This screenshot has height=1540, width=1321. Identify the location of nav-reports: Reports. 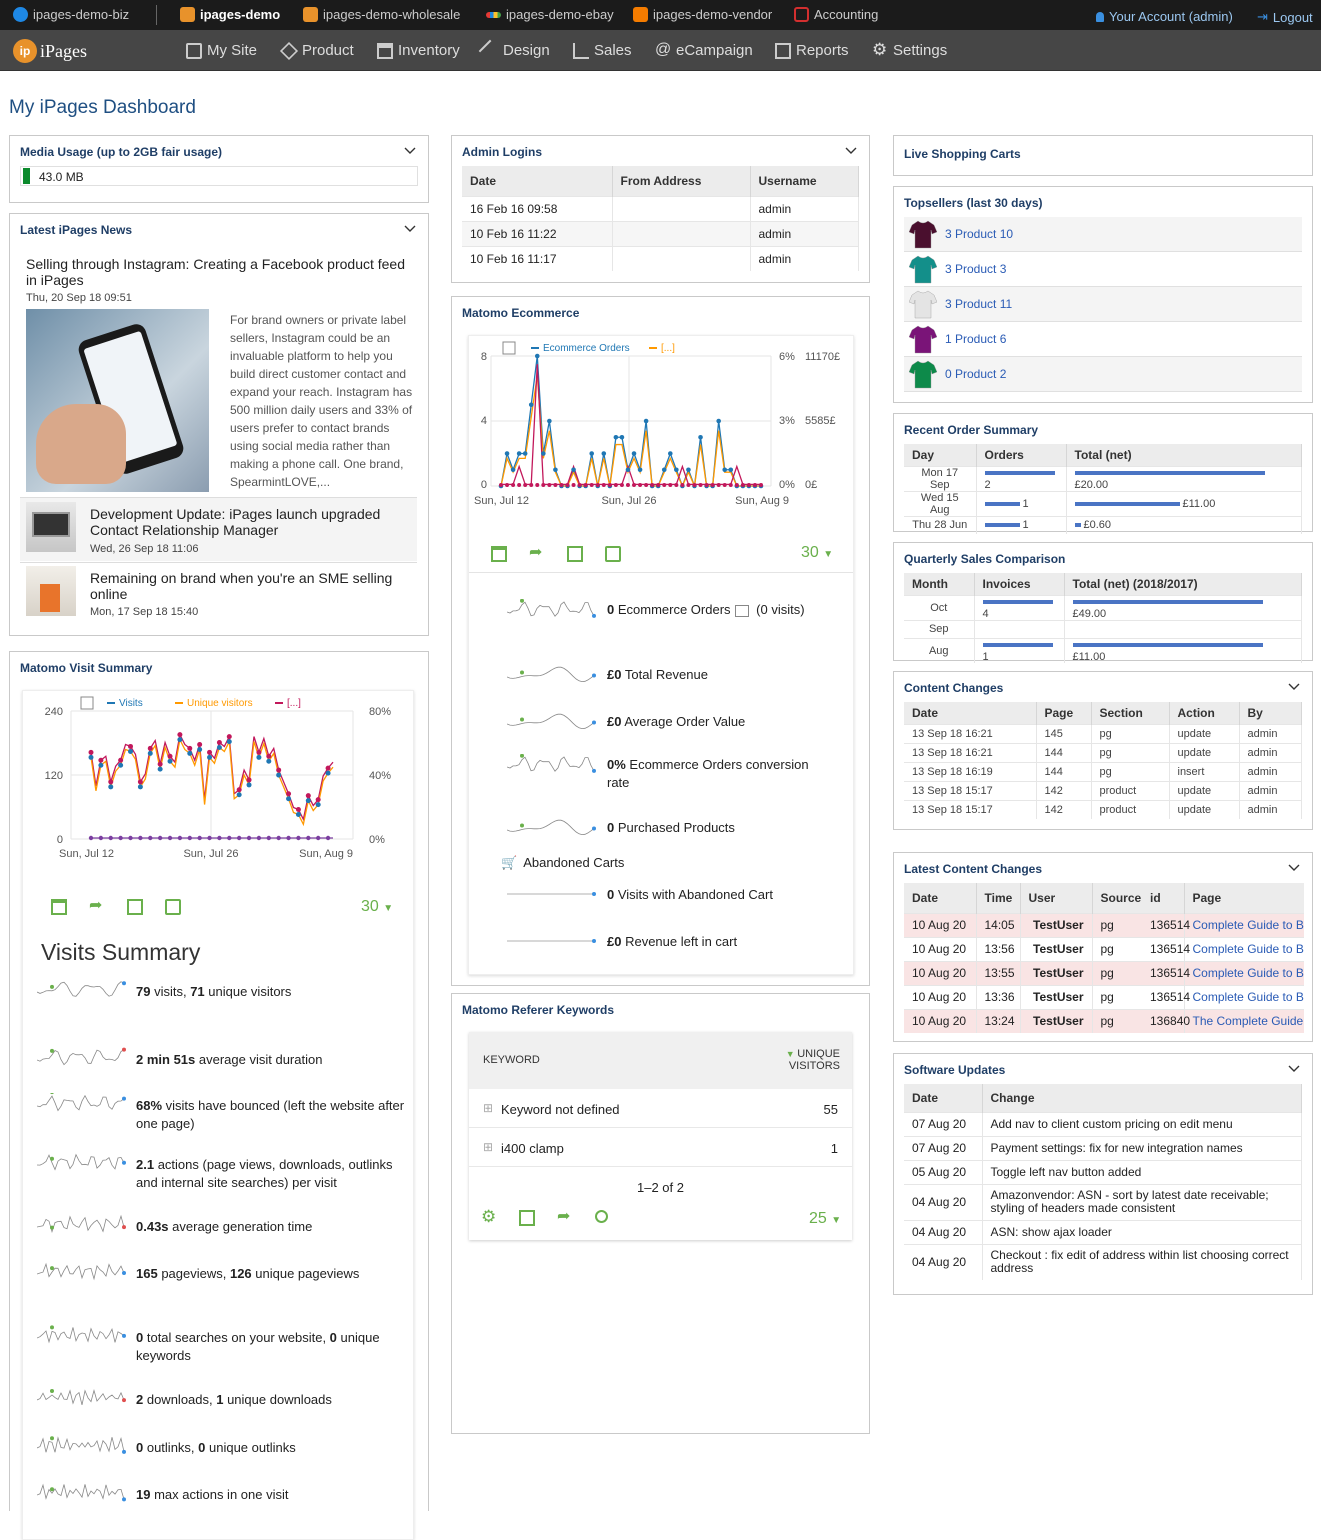
(812, 50).